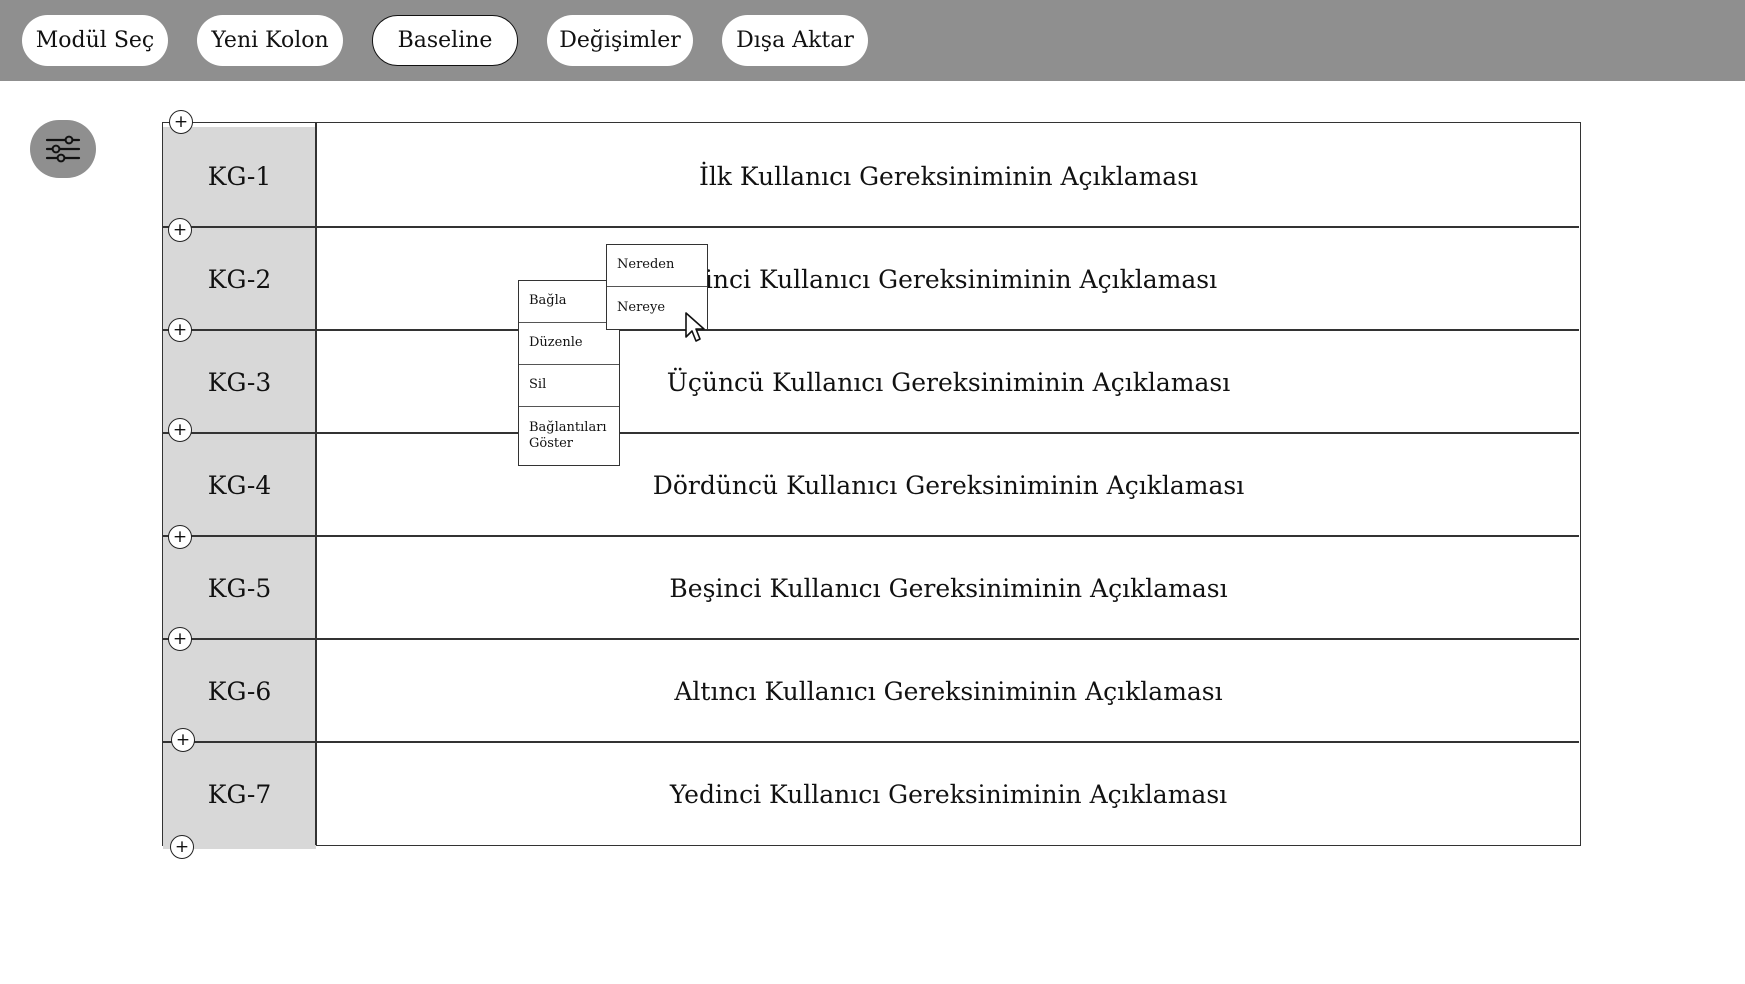  What do you see at coordinates (569, 344) in the screenshot?
I see `menu-item-edit: Düzenle` at bounding box center [569, 344].